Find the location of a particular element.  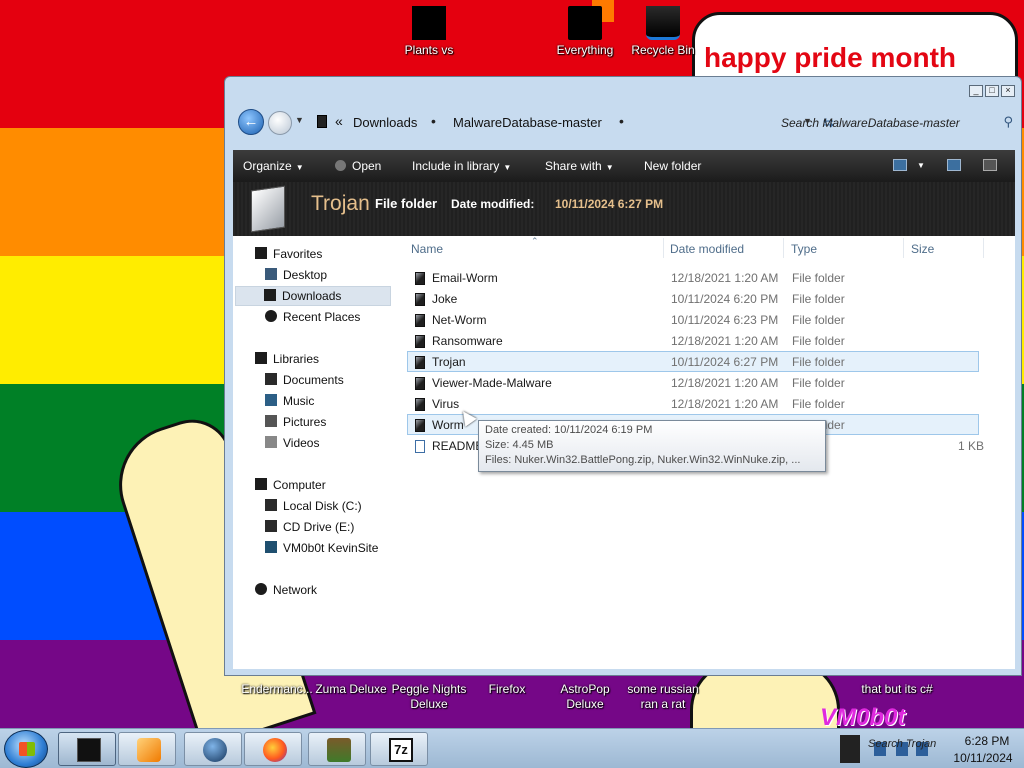

desktop-icon-zuma-deluxe: Zuma Deluxe is located at coordinates (351, 689).